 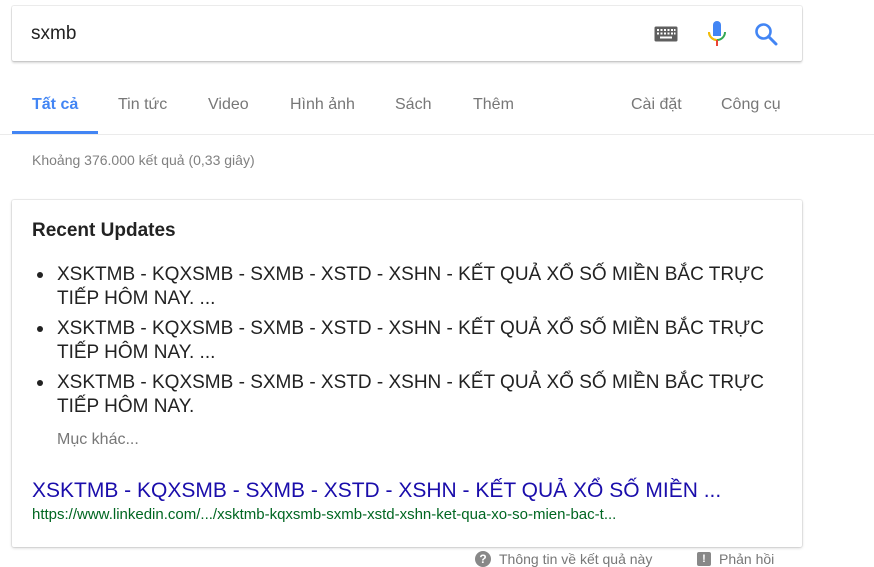 What do you see at coordinates (751, 107) in the screenshot?
I see `tab-tools: Công cụ` at bounding box center [751, 107].